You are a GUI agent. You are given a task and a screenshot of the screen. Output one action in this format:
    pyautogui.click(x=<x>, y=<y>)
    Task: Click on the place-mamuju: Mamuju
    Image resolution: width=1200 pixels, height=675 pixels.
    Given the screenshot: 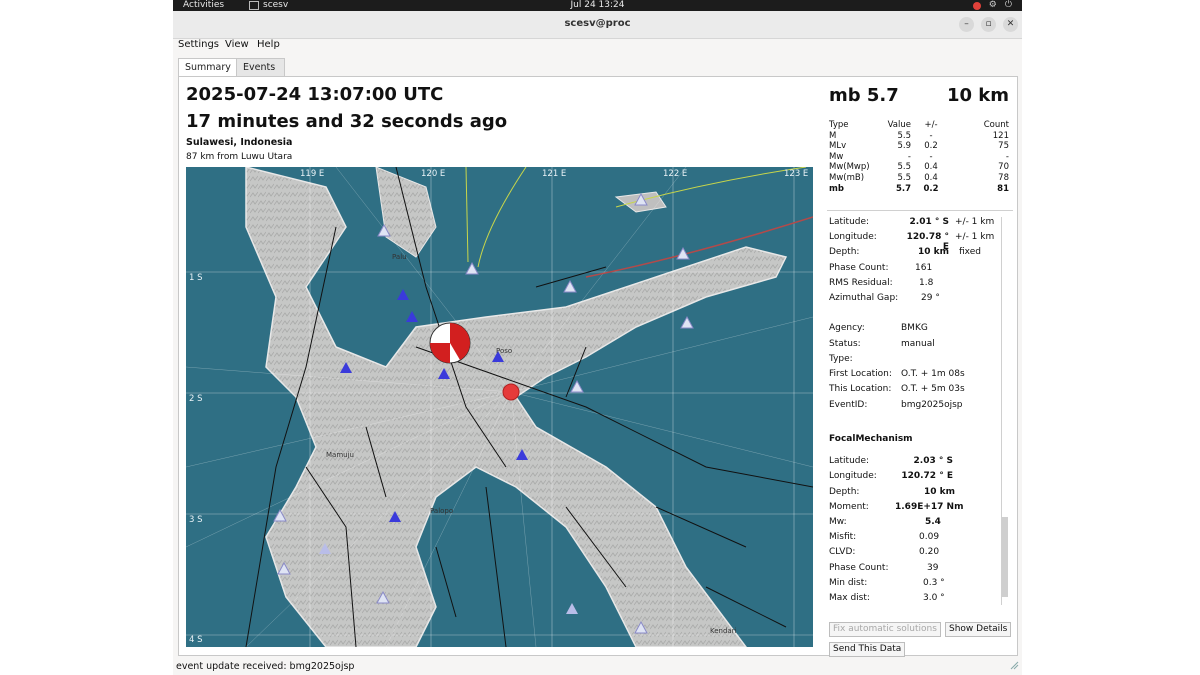 What is the action you would take?
    pyautogui.click(x=340, y=455)
    